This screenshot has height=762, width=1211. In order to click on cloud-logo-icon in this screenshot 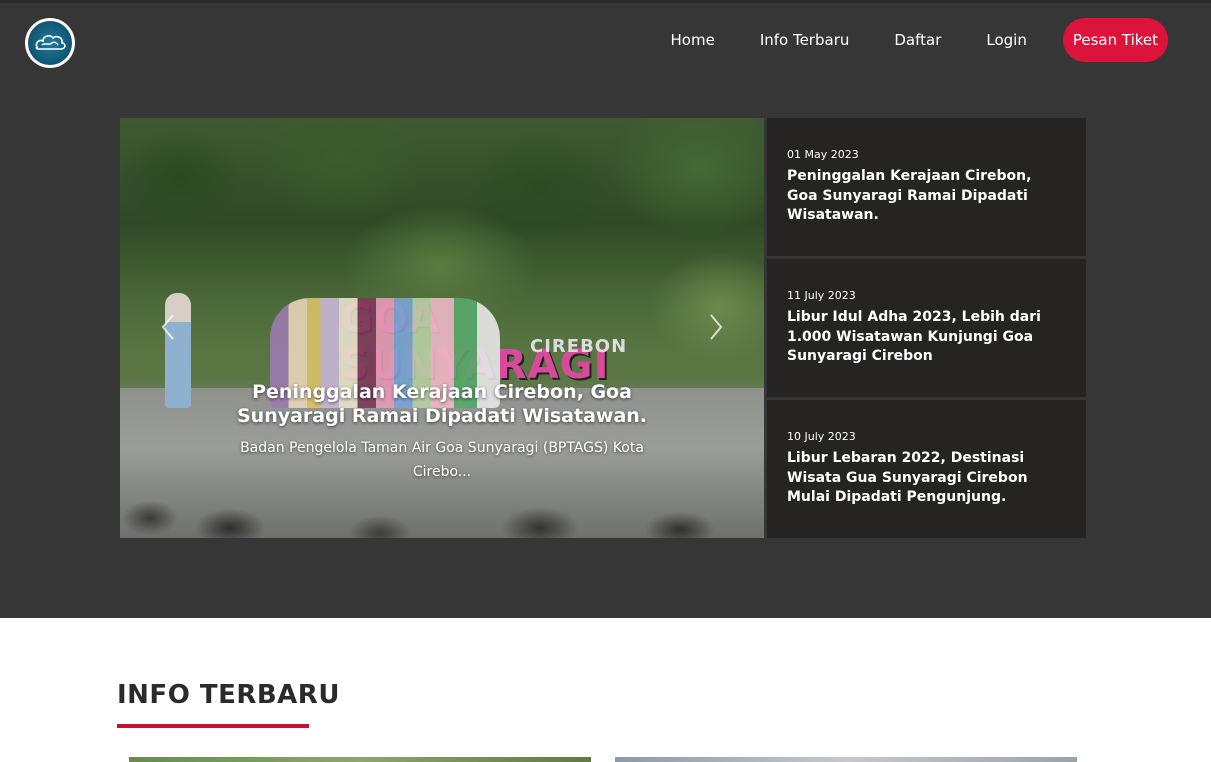, I will do `click(50, 43)`.